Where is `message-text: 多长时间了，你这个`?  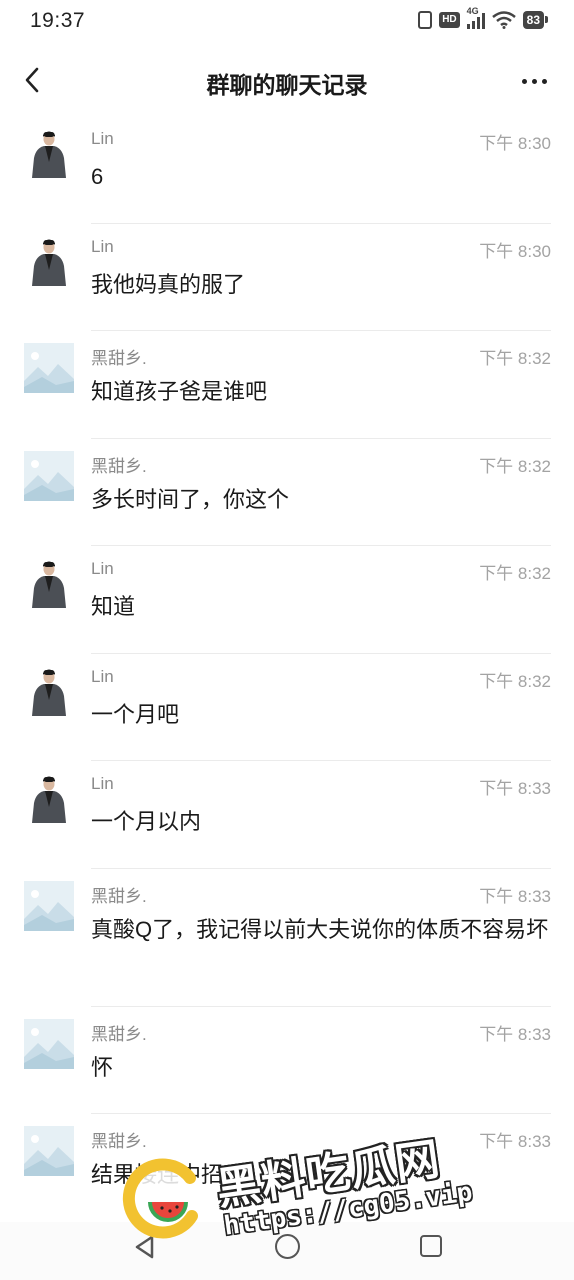
message-text: 多长时间了，你这个 is located at coordinates (190, 499).